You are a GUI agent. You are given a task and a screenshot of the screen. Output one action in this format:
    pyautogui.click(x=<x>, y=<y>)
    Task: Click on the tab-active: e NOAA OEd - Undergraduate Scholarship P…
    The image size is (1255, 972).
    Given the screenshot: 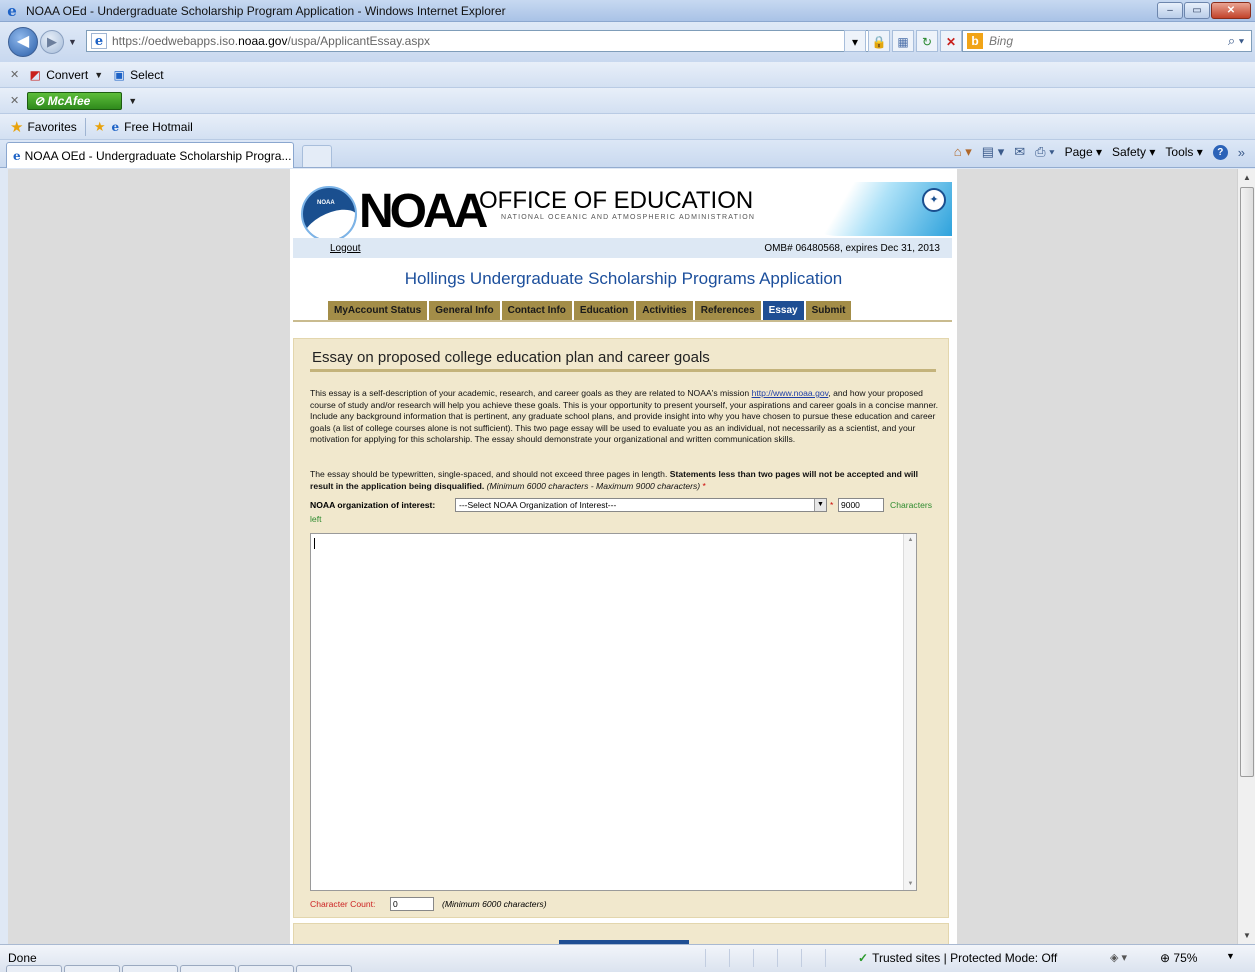 What is the action you would take?
    pyautogui.click(x=150, y=155)
    